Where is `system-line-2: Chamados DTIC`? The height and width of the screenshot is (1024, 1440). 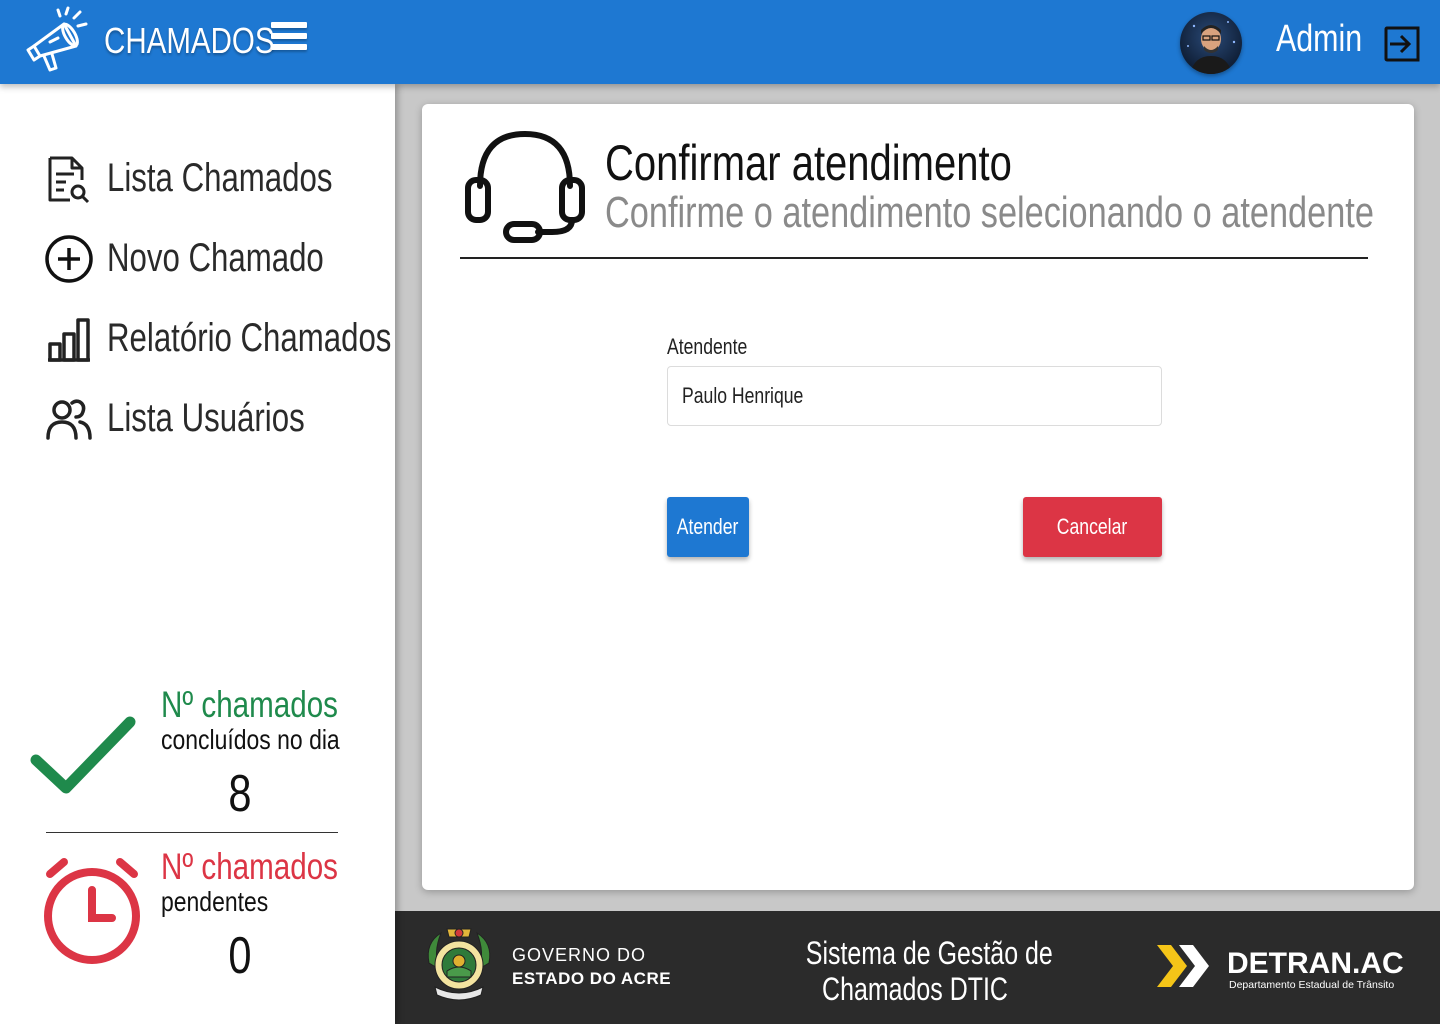 system-line-2: Chamados DTIC is located at coordinates (915, 989).